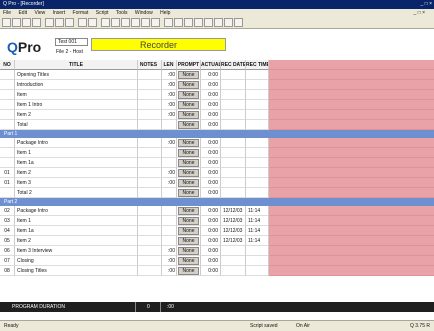 This screenshot has height=331, width=434. I want to click on table-row: Introduction:00 0:00 None, so click(217, 85).